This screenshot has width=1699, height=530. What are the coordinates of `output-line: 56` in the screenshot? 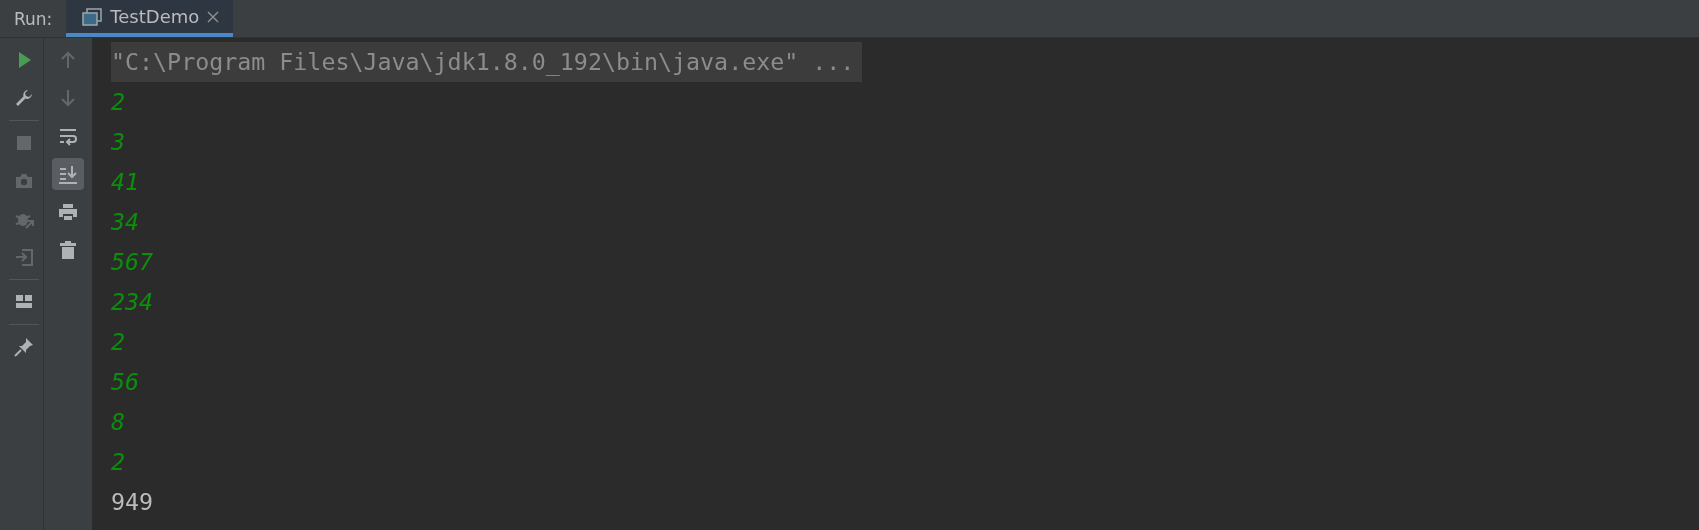 It's located at (125, 382).